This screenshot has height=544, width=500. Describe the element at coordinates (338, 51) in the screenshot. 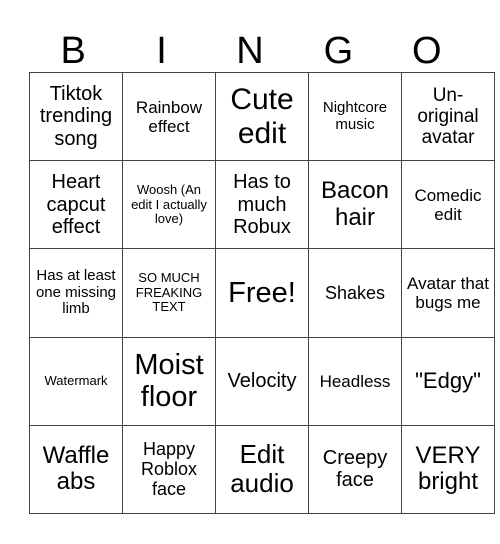

I see `header-letter-g: G` at that location.